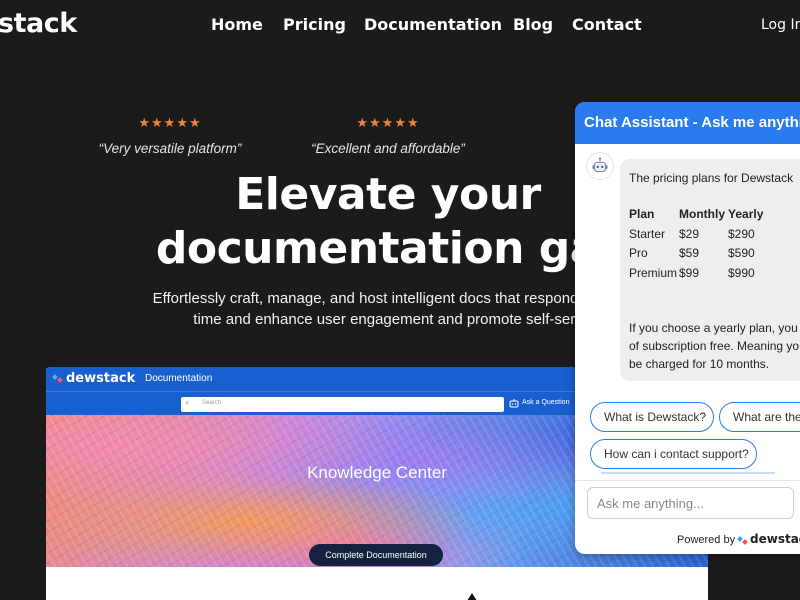 This screenshot has width=800, height=600. What do you see at coordinates (746, 214) in the screenshot?
I see `table-header: Yearly` at bounding box center [746, 214].